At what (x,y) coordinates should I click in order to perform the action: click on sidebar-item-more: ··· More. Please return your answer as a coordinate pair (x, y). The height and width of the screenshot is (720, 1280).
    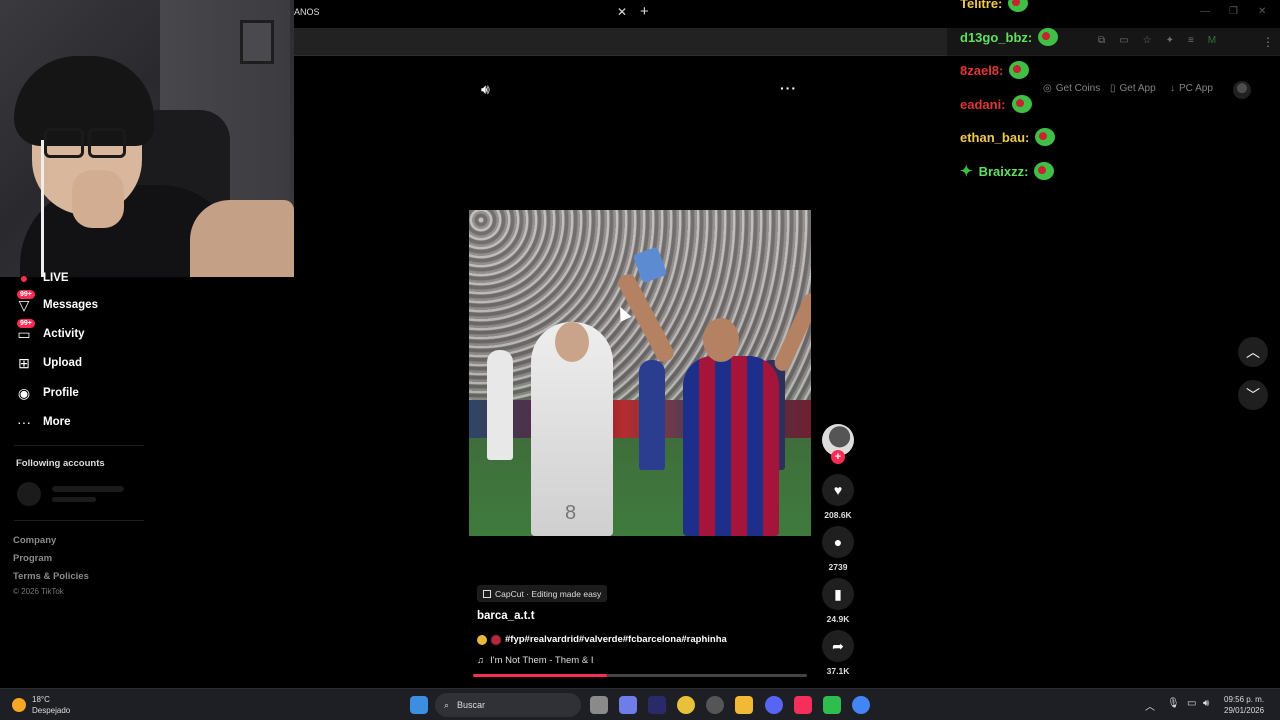
    Looking at the image, I should click on (42, 422).